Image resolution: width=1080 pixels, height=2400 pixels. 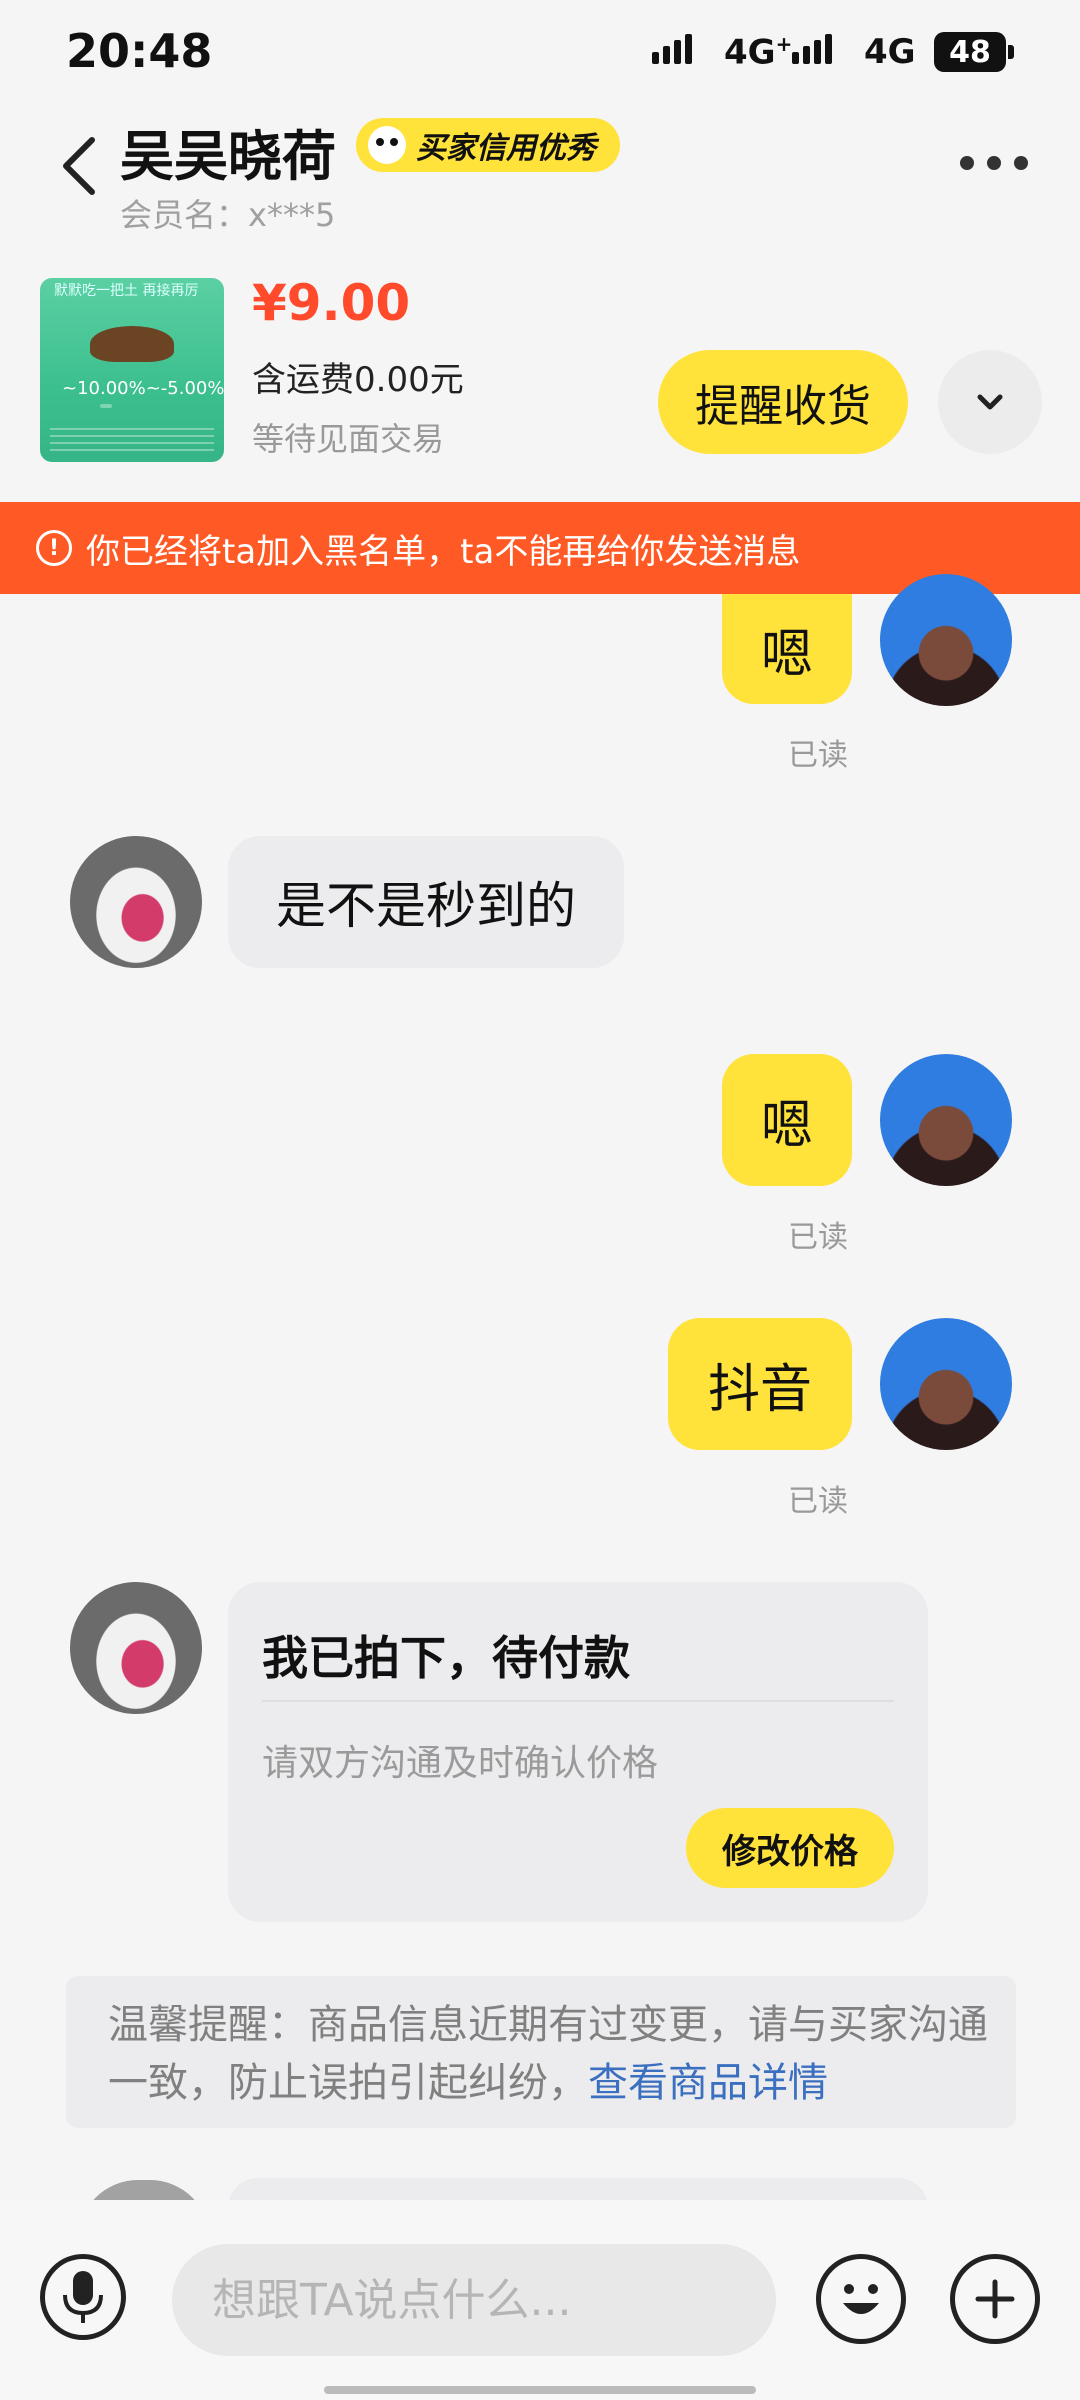 I want to click on tip-text: 温馨提醒：商品信息近期有过变更，请与买家沟通一致，防止误拍引起纠纷，查看商品详情, so click(x=548, y=2054).